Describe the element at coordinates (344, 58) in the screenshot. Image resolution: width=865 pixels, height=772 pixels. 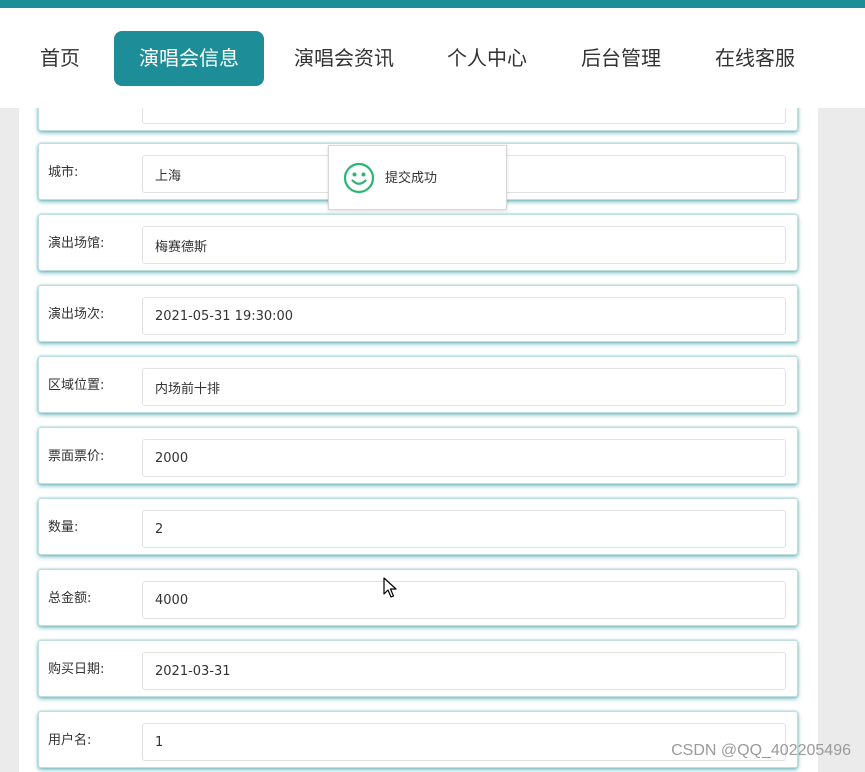
I see `nav-concert-news: 演唱会资讯` at that location.